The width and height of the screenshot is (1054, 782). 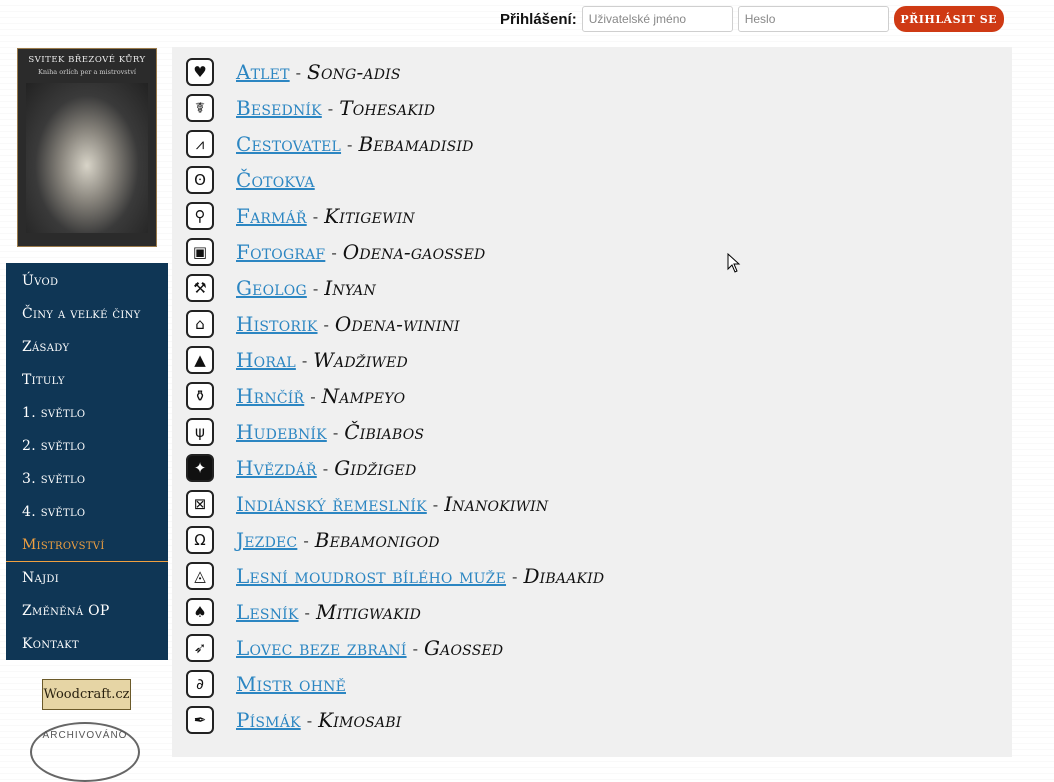 What do you see at coordinates (271, 216) in the screenshot?
I see `mastery-link: Farmář` at bounding box center [271, 216].